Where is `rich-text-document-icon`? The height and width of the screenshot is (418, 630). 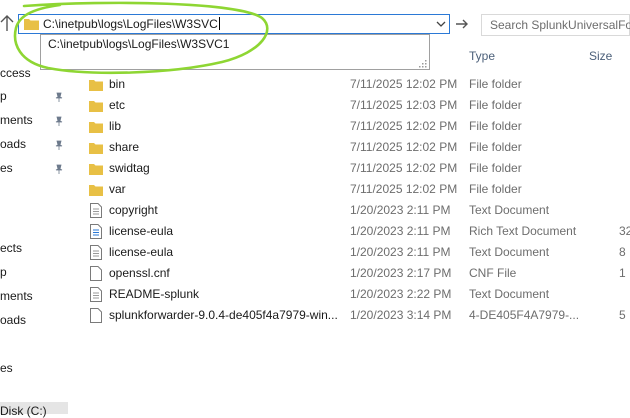
rich-text-document-icon is located at coordinates (96, 231).